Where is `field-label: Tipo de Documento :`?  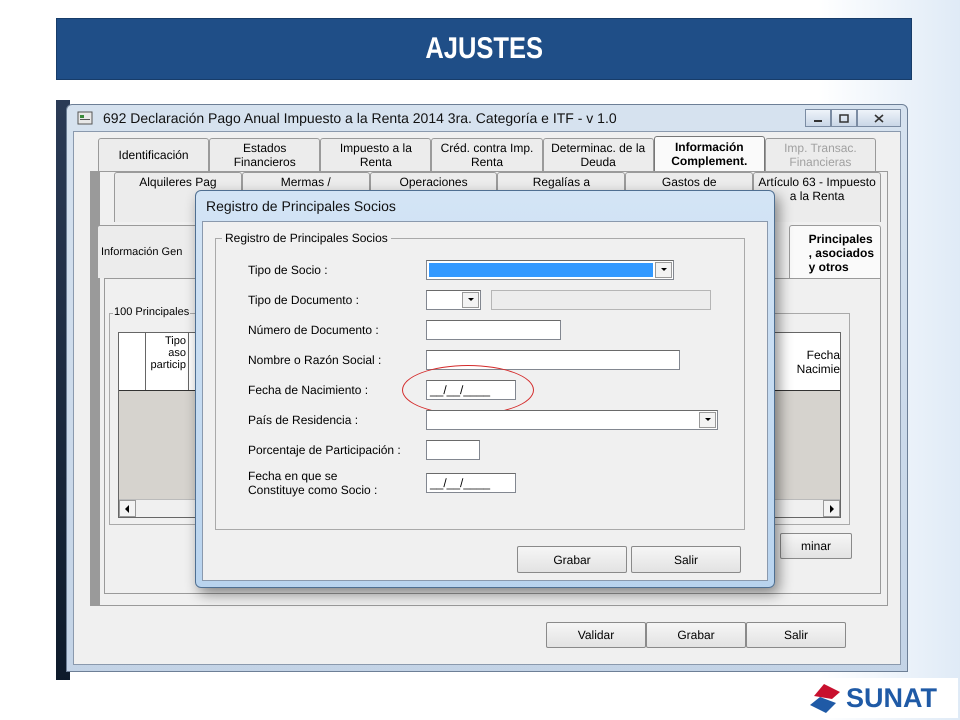 field-label: Tipo de Documento : is located at coordinates (304, 300).